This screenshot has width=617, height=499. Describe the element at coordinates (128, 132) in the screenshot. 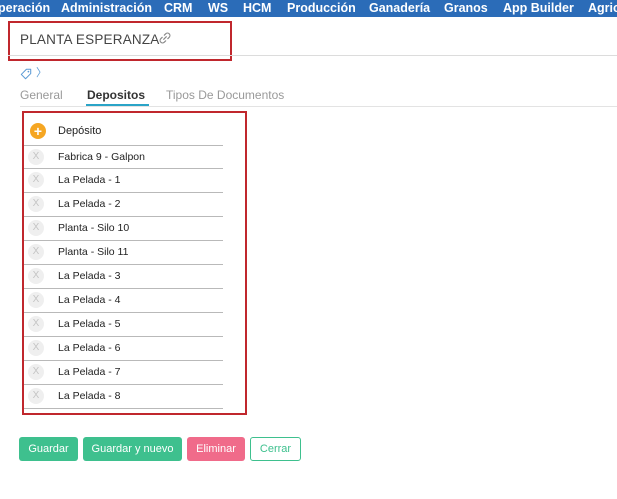

I see `depositos-header: + Depósito` at that location.